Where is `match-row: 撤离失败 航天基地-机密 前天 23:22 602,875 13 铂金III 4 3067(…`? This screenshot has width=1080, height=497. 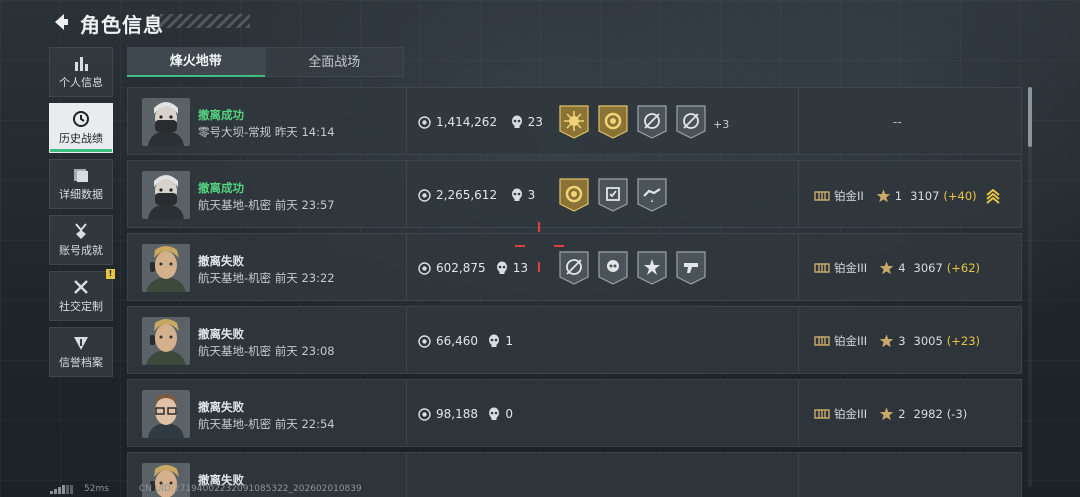
match-row: 撤离失败 航天基地-机密 前天 23:22 602,875 13 铂金III 4 3067(… is located at coordinates (574, 267).